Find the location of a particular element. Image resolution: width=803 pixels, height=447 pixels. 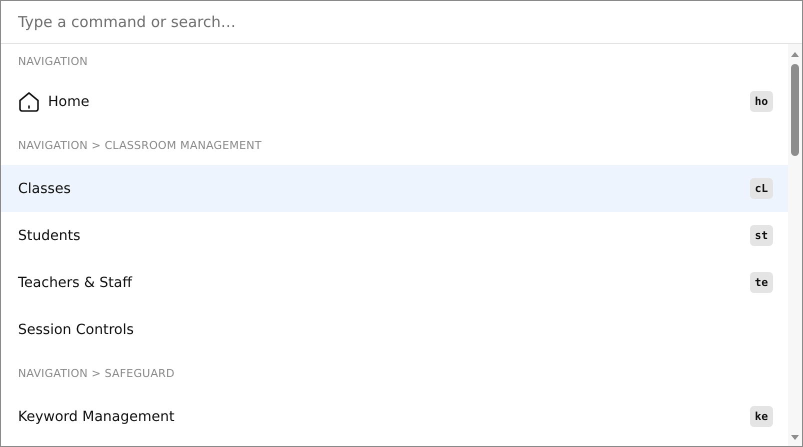

group-heading: NAVIGATION > CLASSROOM MANAGEMENT is located at coordinates (140, 146).